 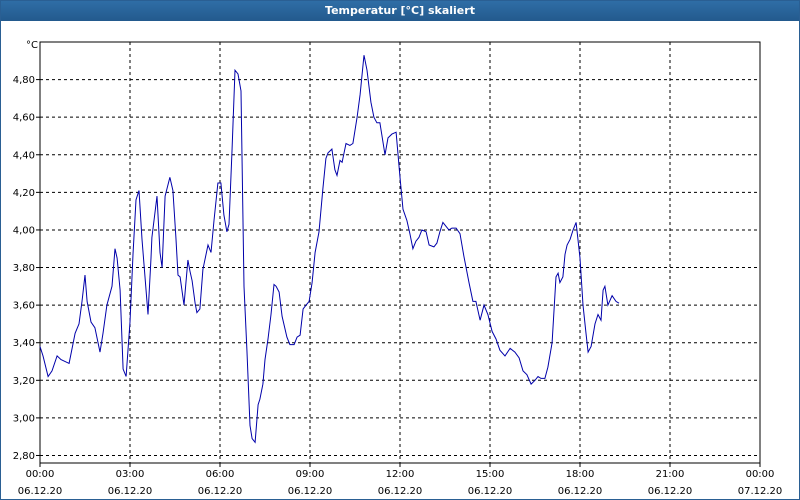 I want to click on y-tick-label: 3,20, so click(x=24, y=381).